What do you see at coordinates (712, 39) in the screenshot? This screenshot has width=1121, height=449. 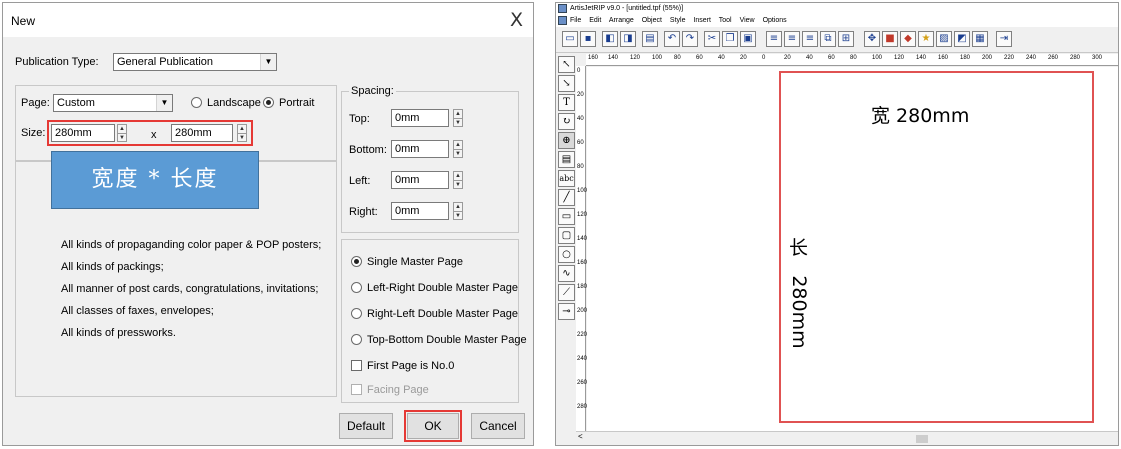 I see `cut-icon: ✂` at bounding box center [712, 39].